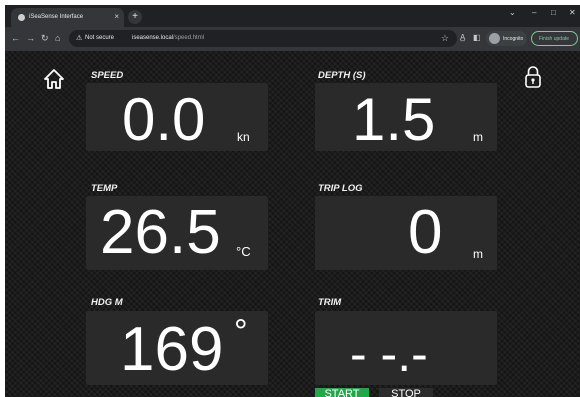 Image resolution: width=580 pixels, height=397 pixels. What do you see at coordinates (30, 38) in the screenshot?
I see `forward-arrow-icon: →` at bounding box center [30, 38].